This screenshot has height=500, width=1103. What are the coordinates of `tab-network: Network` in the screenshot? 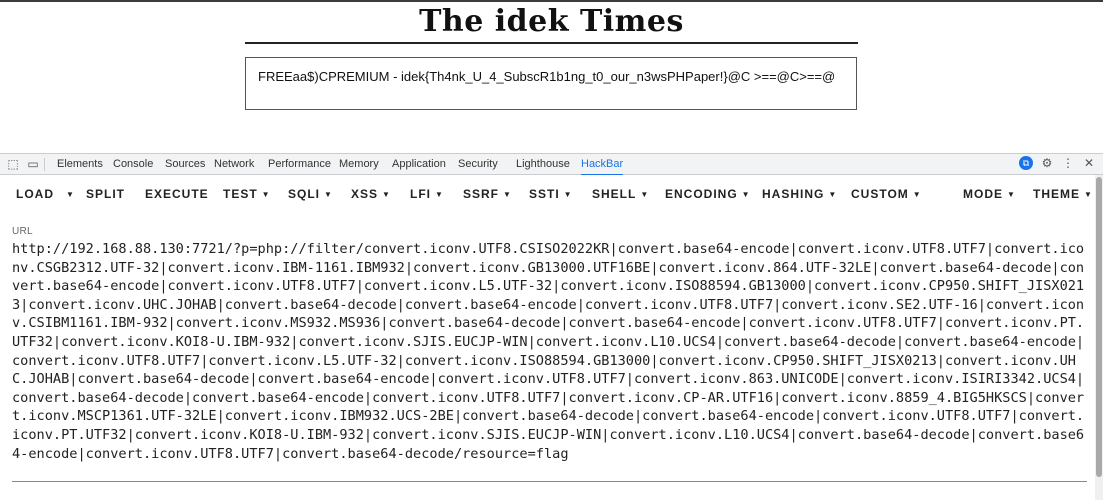 It's located at (234, 166).